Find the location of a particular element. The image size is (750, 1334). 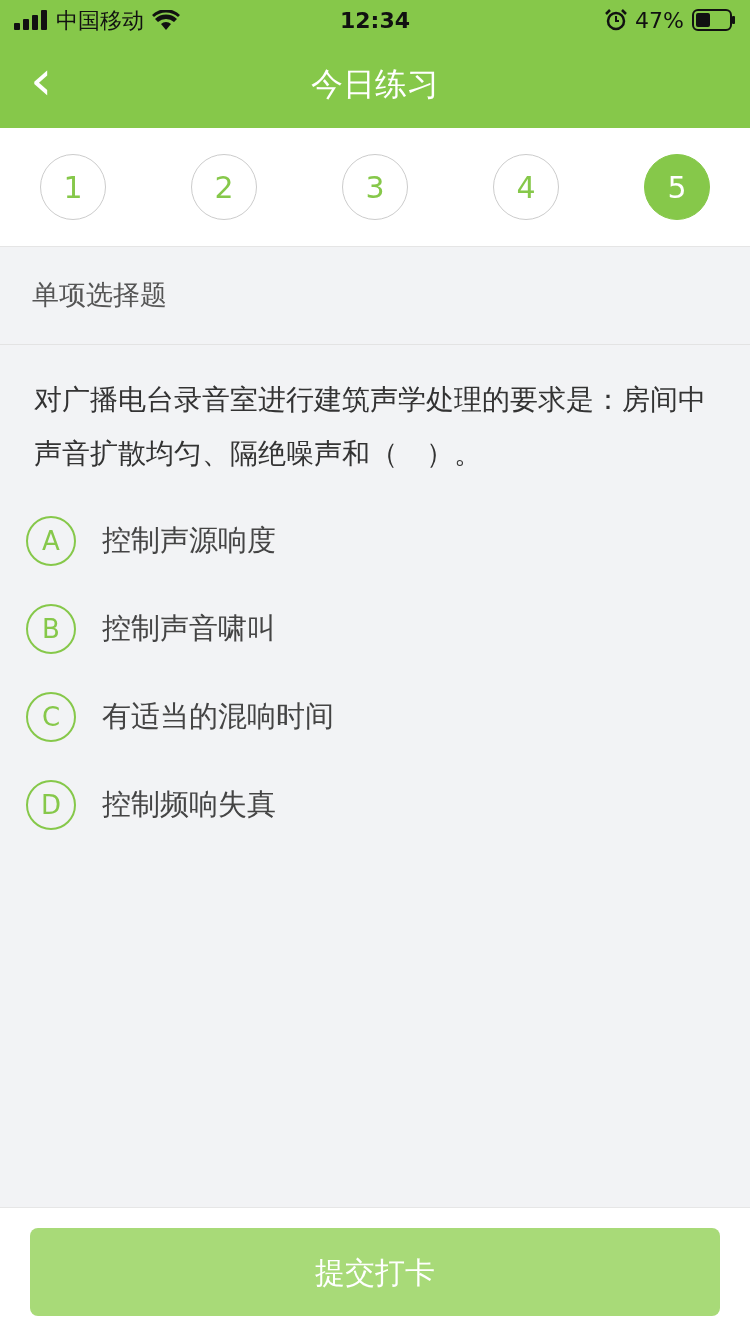

question-number-tab: 5 is located at coordinates (677, 187).